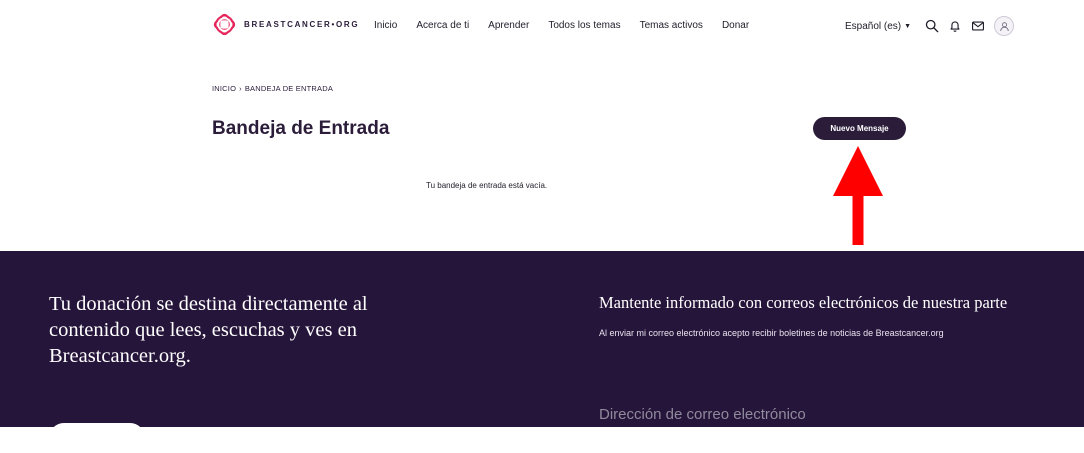 This screenshot has width=1084, height=453. I want to click on mail-icon, so click(978, 26).